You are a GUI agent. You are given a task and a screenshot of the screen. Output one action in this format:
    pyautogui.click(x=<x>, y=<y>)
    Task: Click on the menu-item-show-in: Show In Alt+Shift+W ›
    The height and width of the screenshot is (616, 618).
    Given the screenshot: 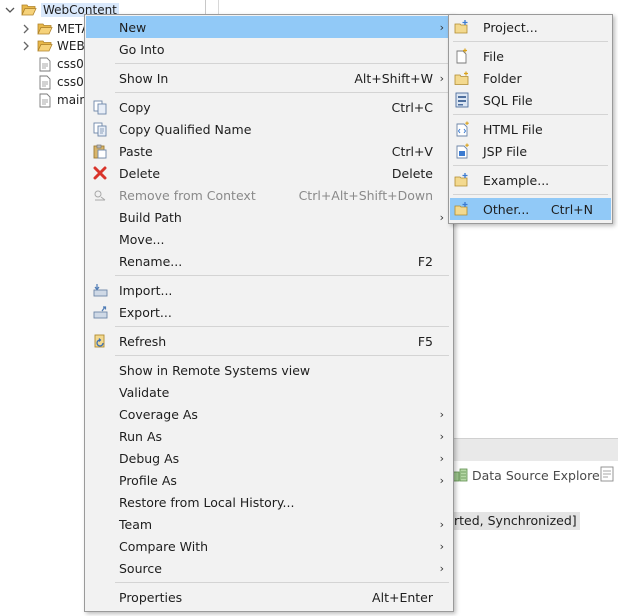 What is the action you would take?
    pyautogui.click(x=269, y=78)
    